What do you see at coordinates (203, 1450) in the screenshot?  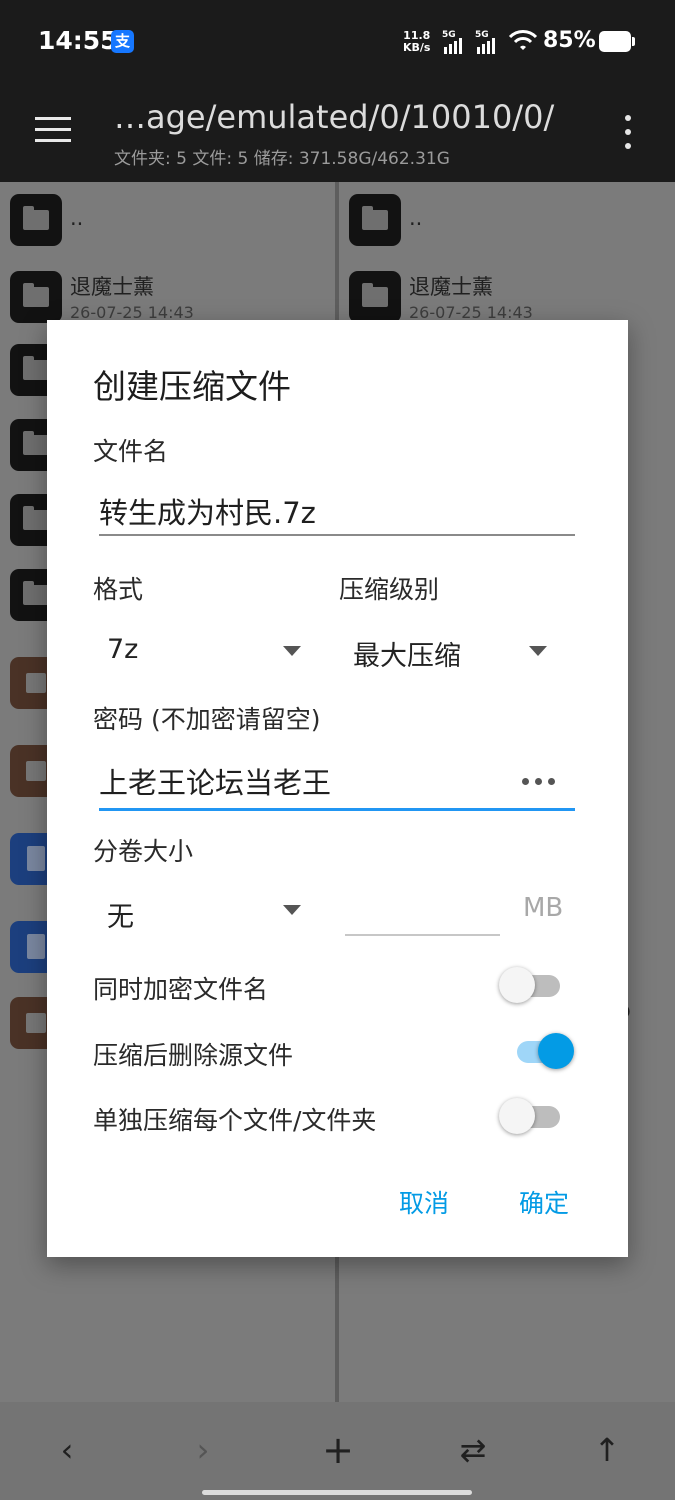 I see `forward-icon: ›` at bounding box center [203, 1450].